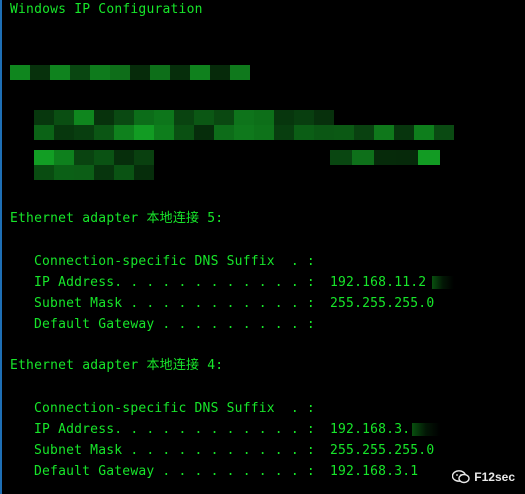 This screenshot has width=525, height=494. What do you see at coordinates (117, 218) in the screenshot?
I see `adapter-title-5: Ethernet adapter 本地连接 5:` at bounding box center [117, 218].